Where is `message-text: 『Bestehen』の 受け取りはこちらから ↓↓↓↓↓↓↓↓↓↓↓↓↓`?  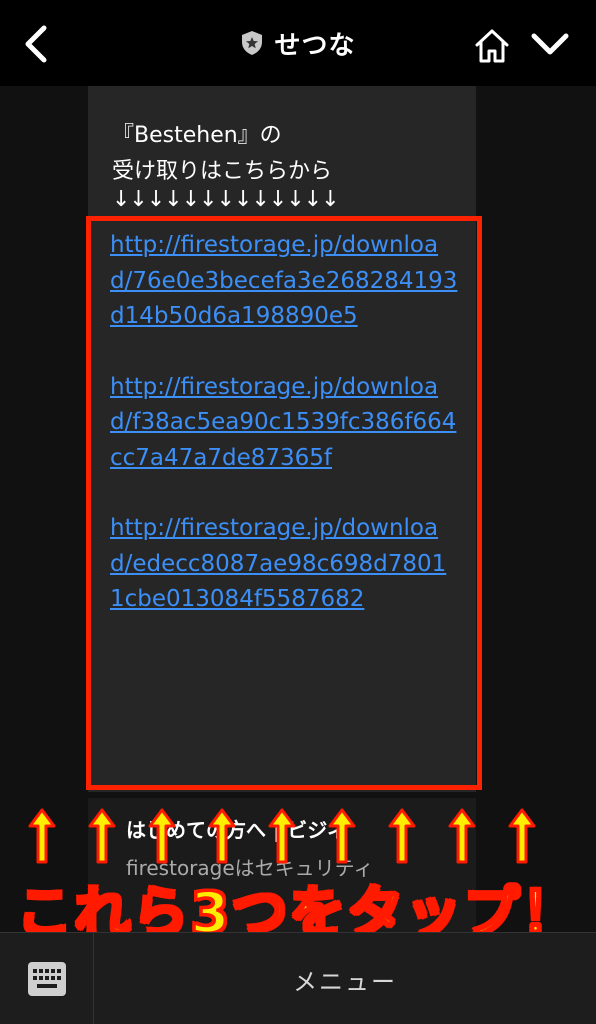 message-text: 『Bestehen』の 受け取りはこちらから ↓↓↓↓↓↓↓↓↓↓↓↓↓ is located at coordinates (292, 166).